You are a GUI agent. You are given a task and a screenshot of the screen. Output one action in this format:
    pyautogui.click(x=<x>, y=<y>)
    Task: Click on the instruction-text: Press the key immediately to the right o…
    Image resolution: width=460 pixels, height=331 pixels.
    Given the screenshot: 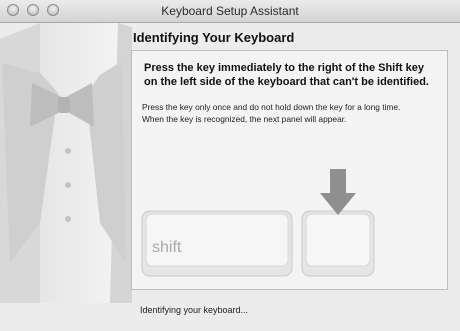 What is the action you would take?
    pyautogui.click(x=286, y=75)
    